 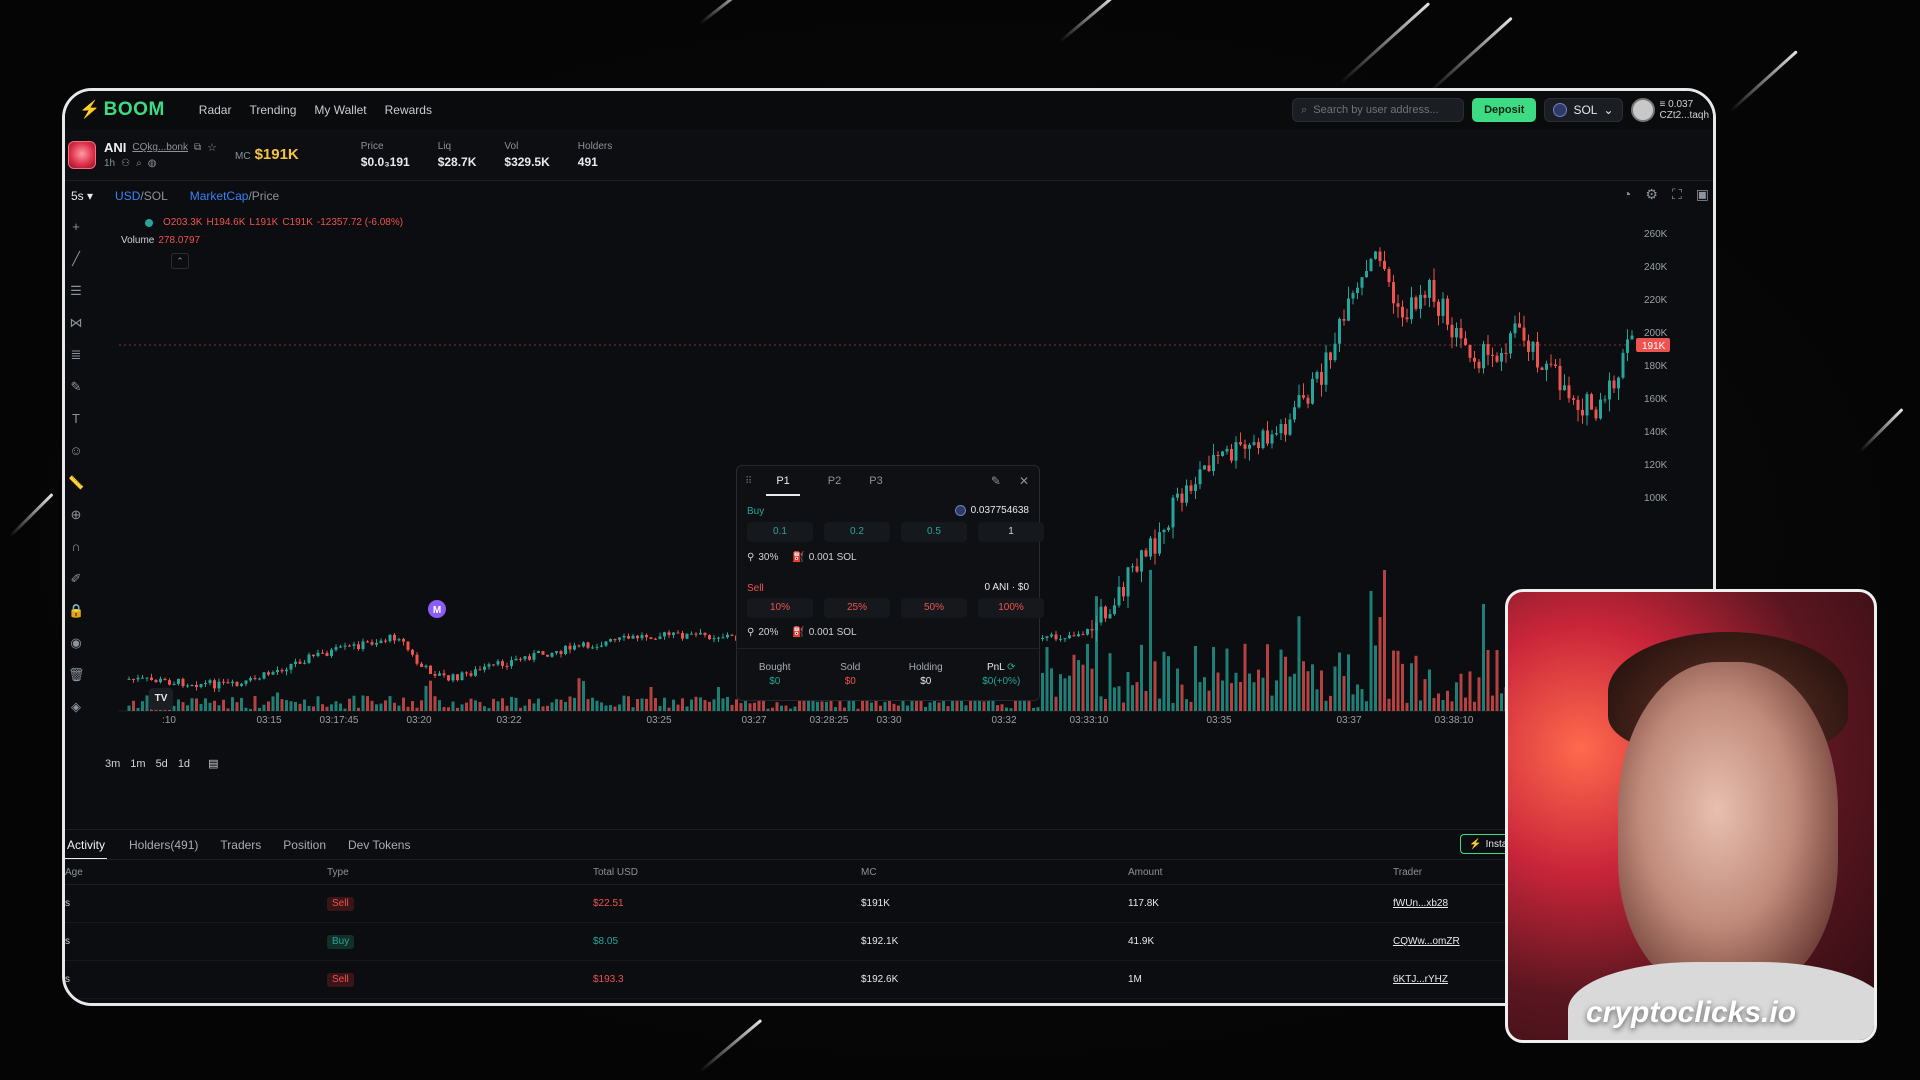 What do you see at coordinates (857, 532) in the screenshot?
I see `buy-amount-button: 0.2` at bounding box center [857, 532].